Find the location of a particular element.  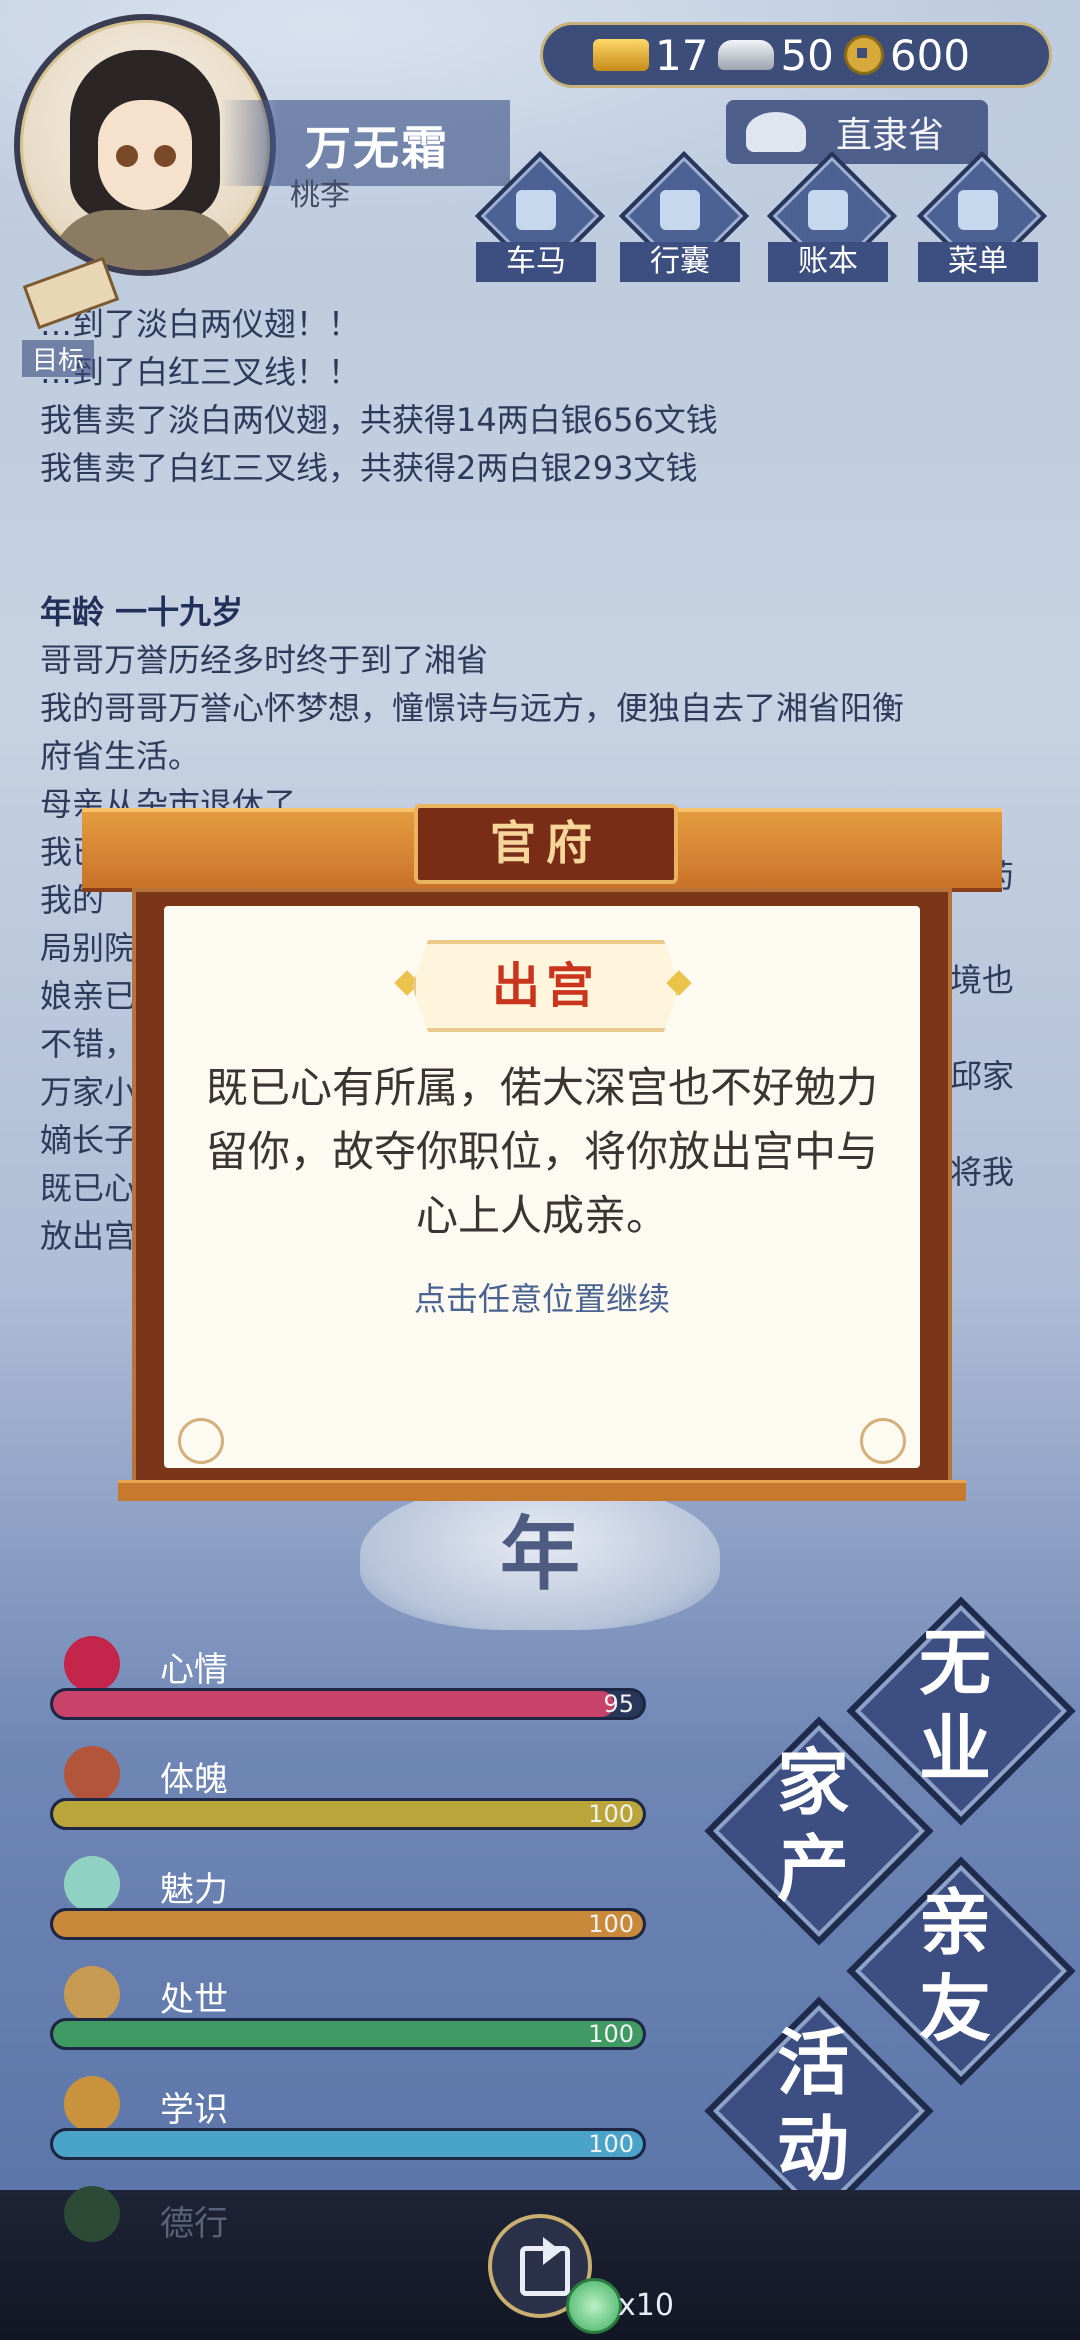

worldly-icon is located at coordinates (92, 1994).